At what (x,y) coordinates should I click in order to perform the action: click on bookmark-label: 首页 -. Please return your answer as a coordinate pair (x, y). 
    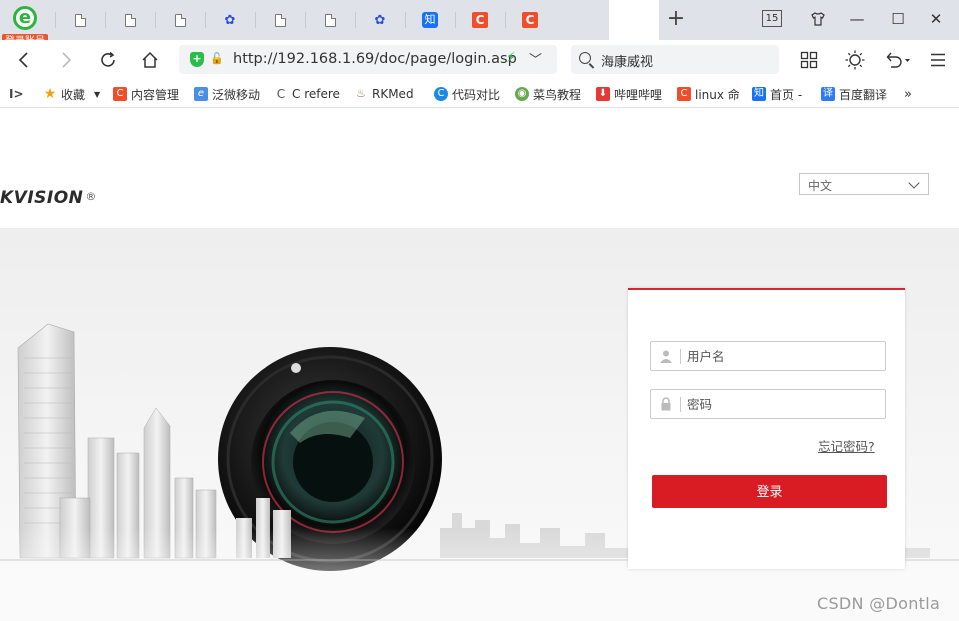
    Looking at the image, I should click on (786, 94).